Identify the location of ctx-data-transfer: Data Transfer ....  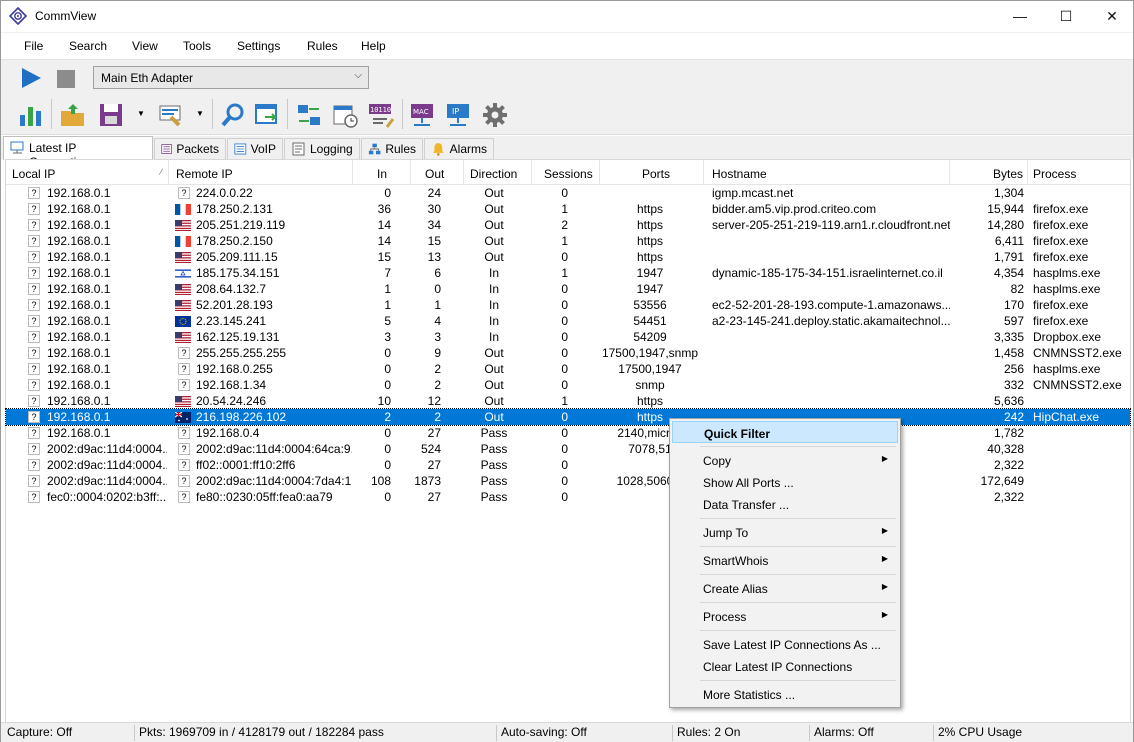
(785, 504).